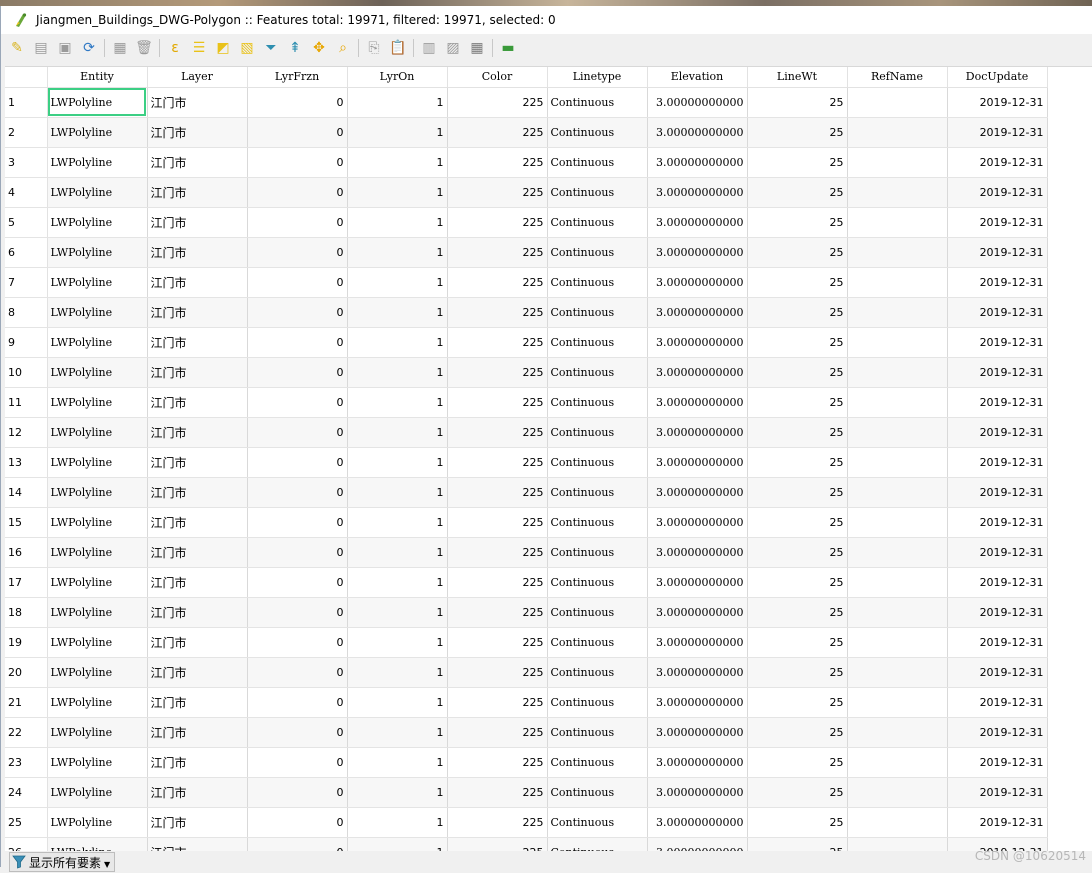 The width and height of the screenshot is (1092, 873). Describe the element at coordinates (144, 48) in the screenshot. I see `delete-feature-icon: 🗑` at that location.